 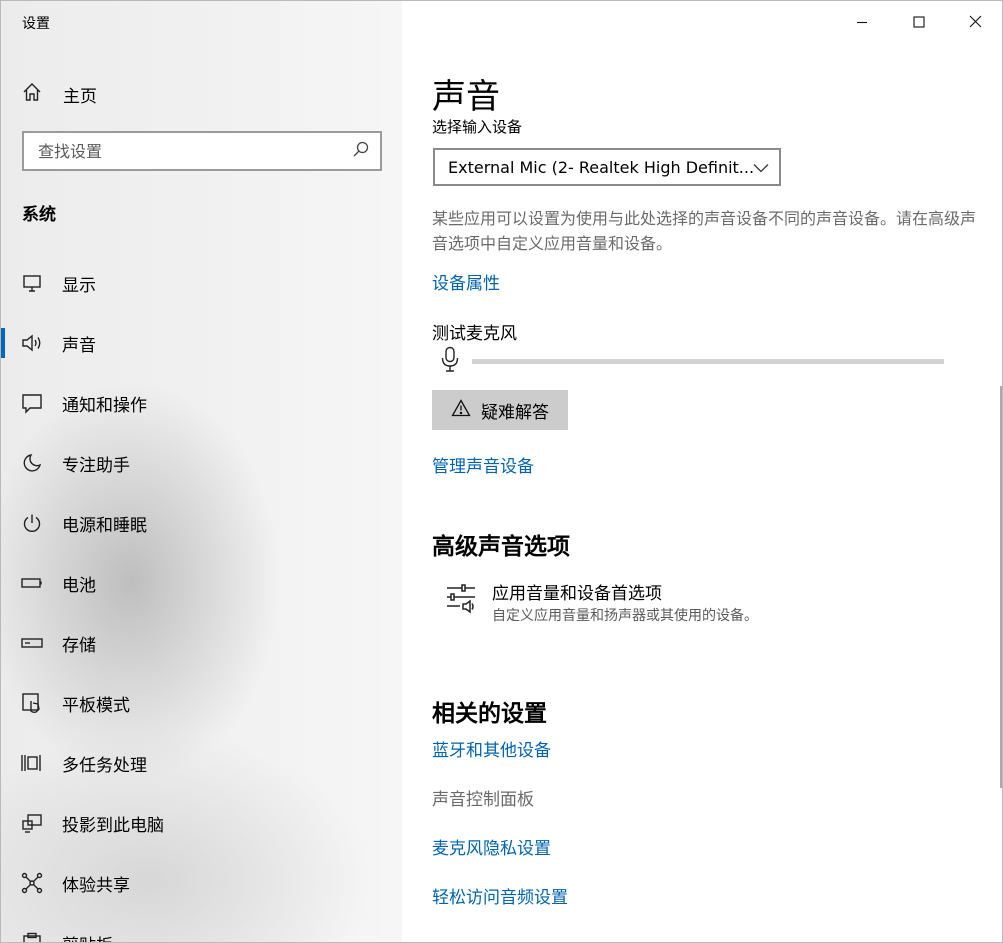 I want to click on device-properties-link: 设备属性, so click(x=466, y=281).